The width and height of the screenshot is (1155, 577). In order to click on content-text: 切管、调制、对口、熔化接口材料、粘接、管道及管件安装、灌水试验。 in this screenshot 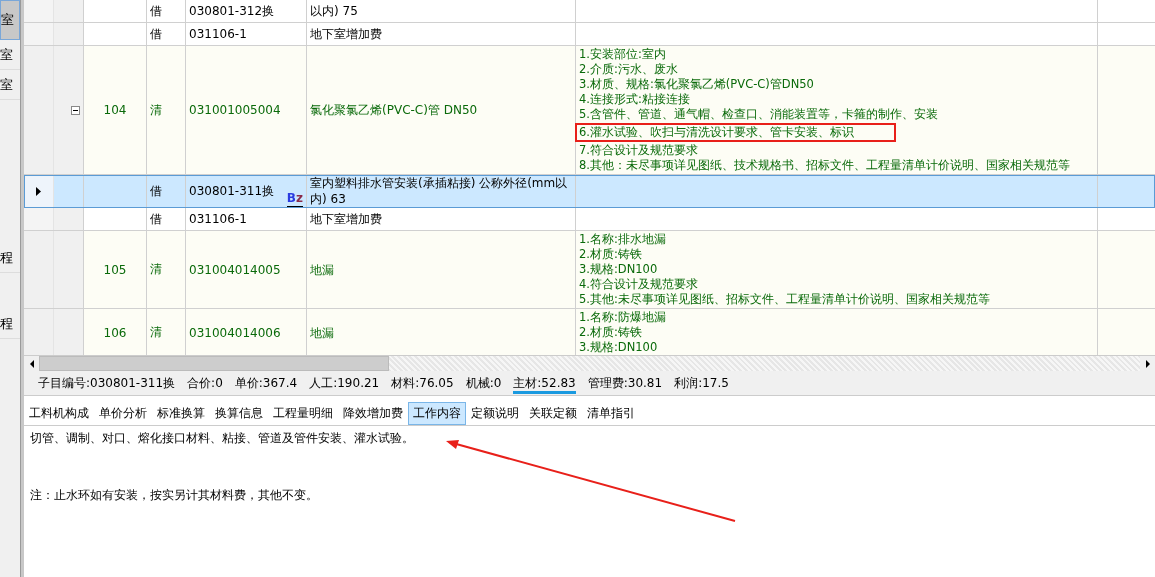, I will do `click(222, 438)`.